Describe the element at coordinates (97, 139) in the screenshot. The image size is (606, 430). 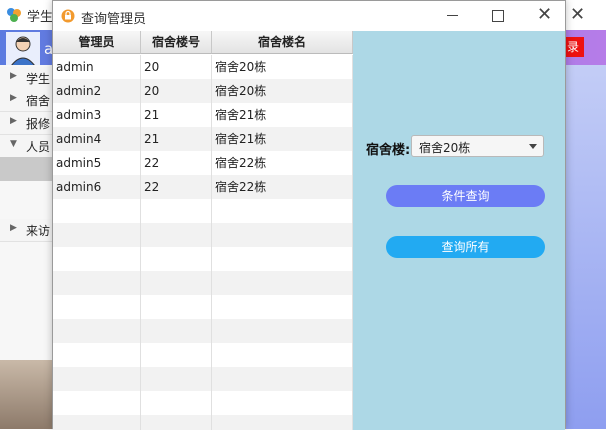
I see `admin-cell: admin4` at that location.